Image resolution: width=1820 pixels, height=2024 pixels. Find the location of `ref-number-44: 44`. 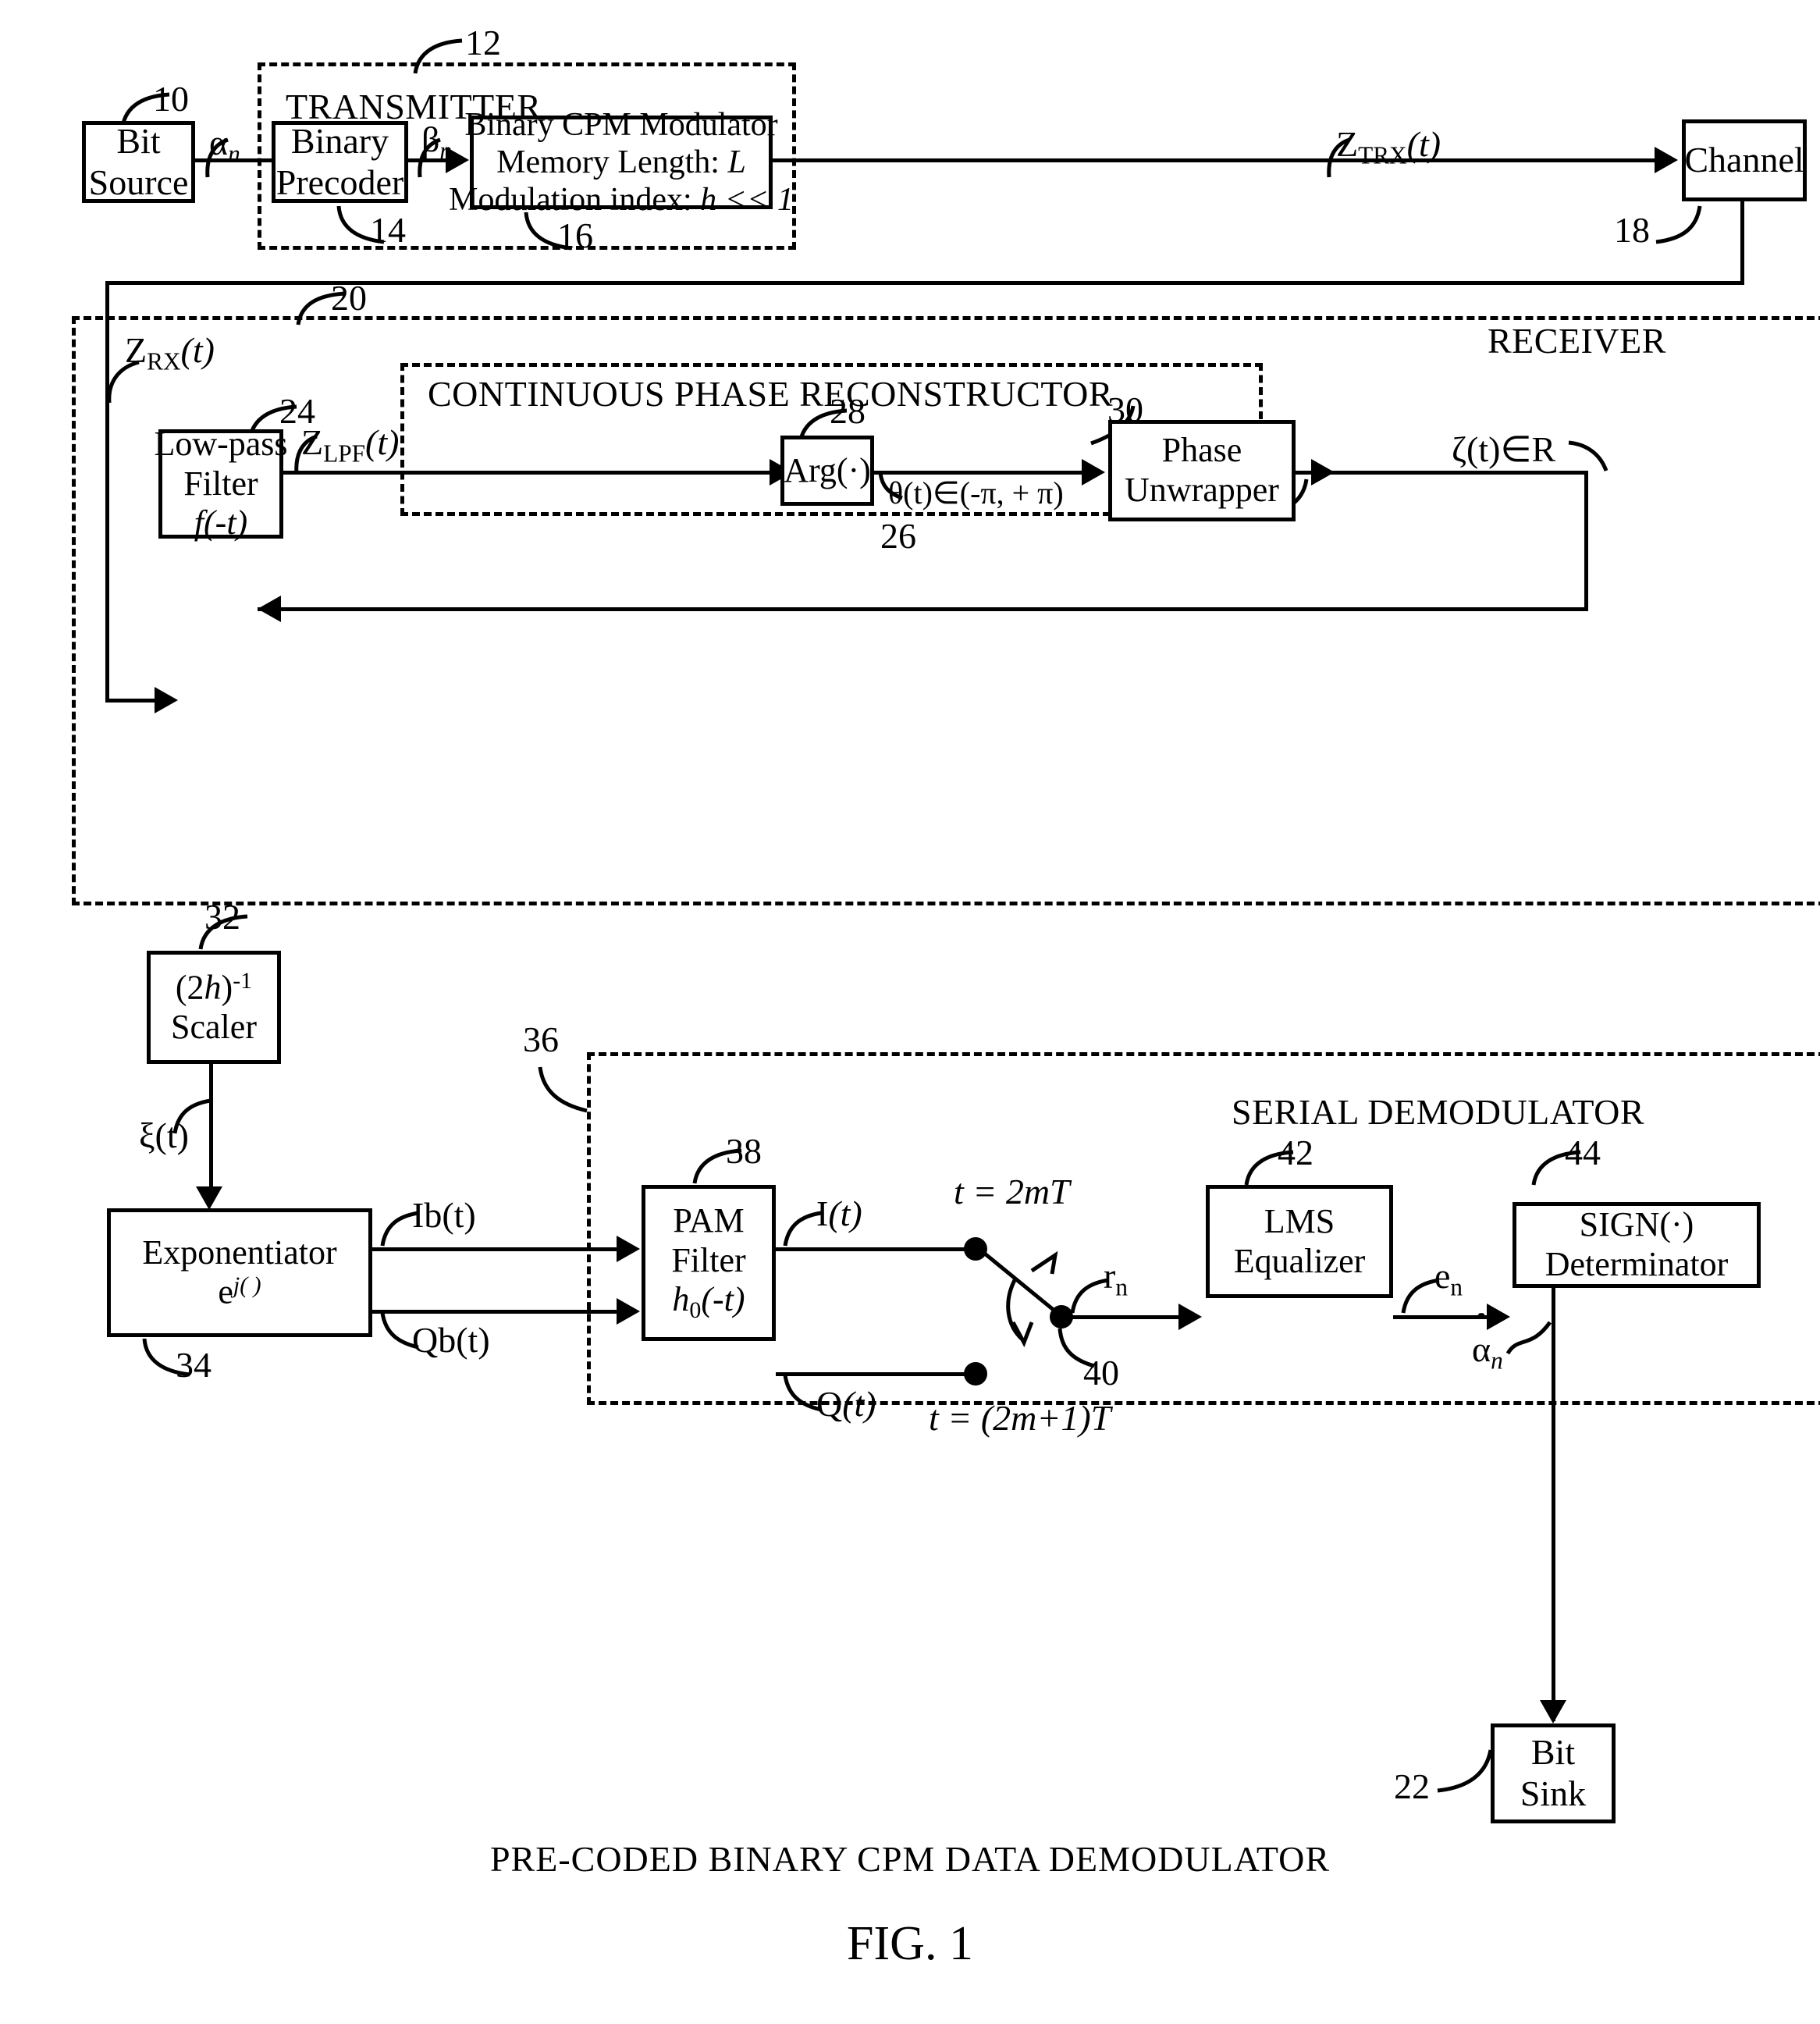

ref-number-44: 44 is located at coordinates (1583, 1153).